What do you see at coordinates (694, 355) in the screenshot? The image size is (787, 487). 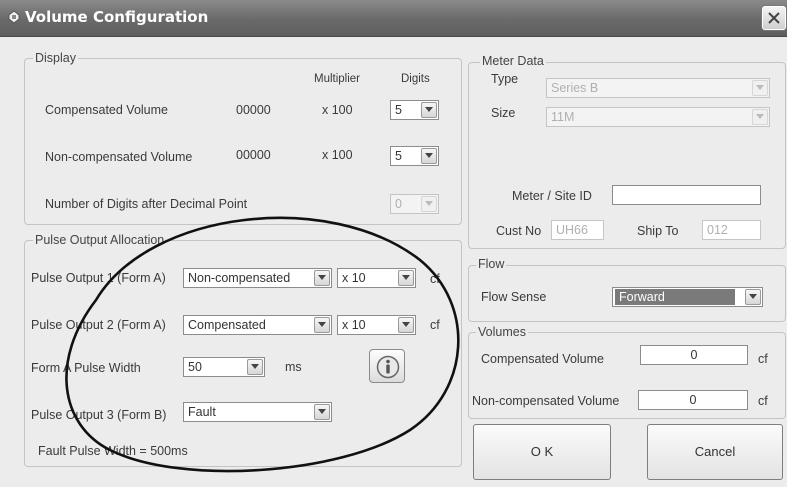 I see `compensated-volume-input: 0` at bounding box center [694, 355].